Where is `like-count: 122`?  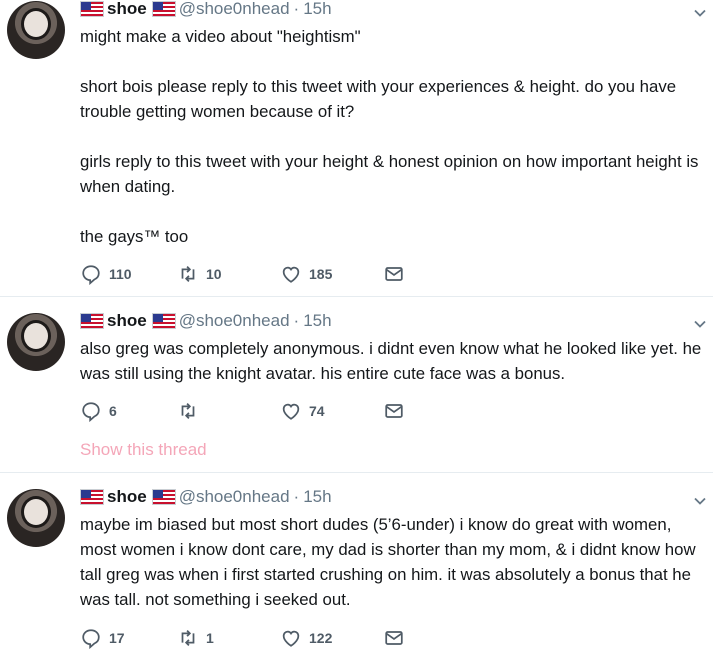
like-count: 122 is located at coordinates (321, 638).